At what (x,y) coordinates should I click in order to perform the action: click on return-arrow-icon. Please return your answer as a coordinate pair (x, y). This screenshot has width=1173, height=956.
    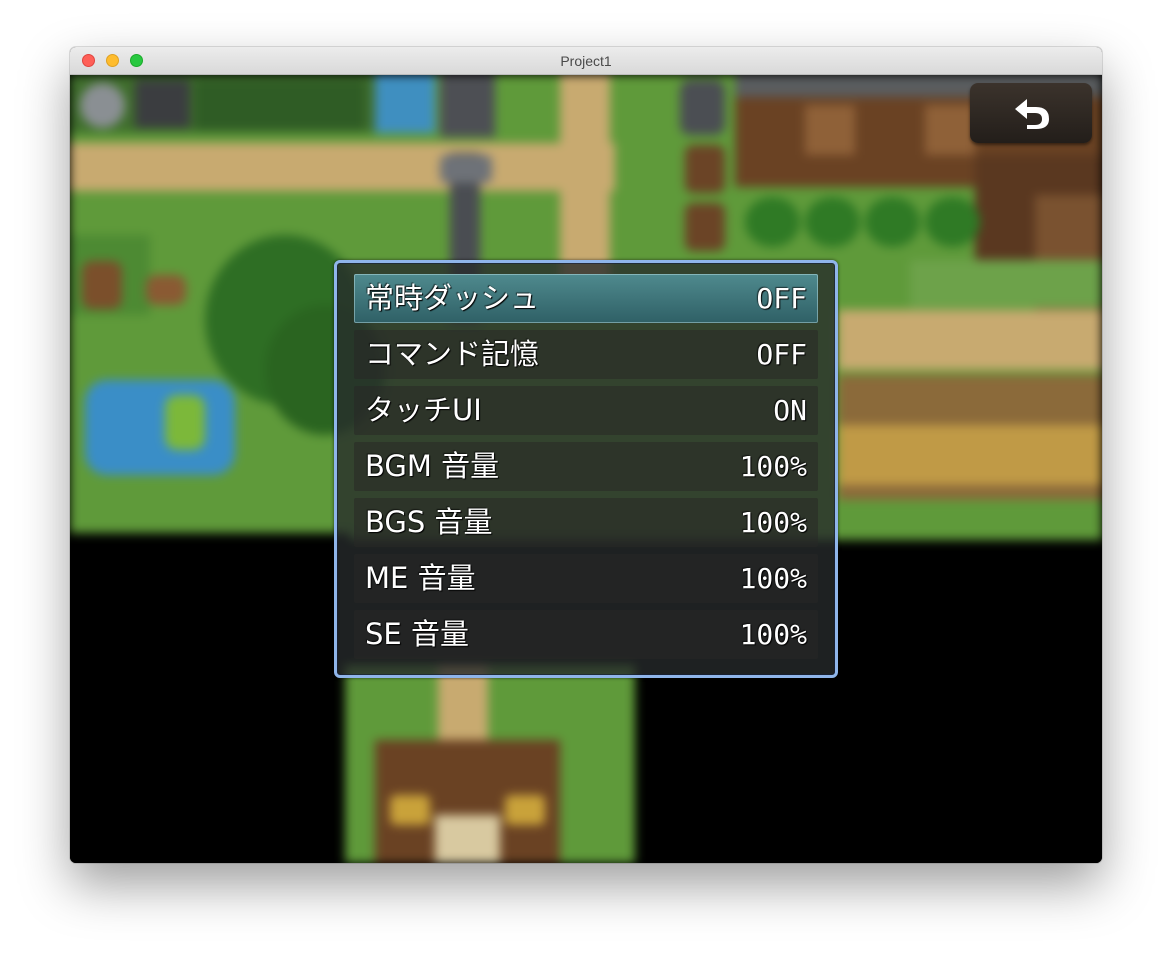
    Looking at the image, I should click on (1032, 114).